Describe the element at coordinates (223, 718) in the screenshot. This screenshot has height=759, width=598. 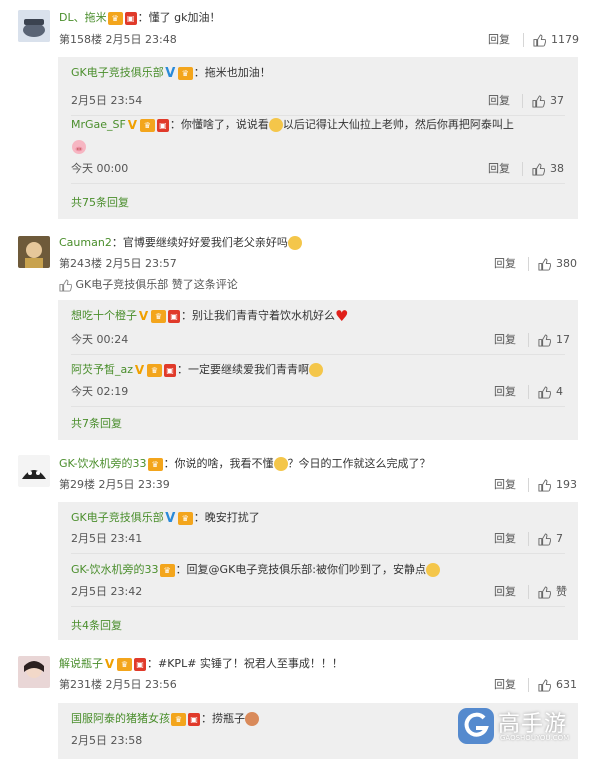
I see `sub-reply-text: ：捞瓶子` at that location.